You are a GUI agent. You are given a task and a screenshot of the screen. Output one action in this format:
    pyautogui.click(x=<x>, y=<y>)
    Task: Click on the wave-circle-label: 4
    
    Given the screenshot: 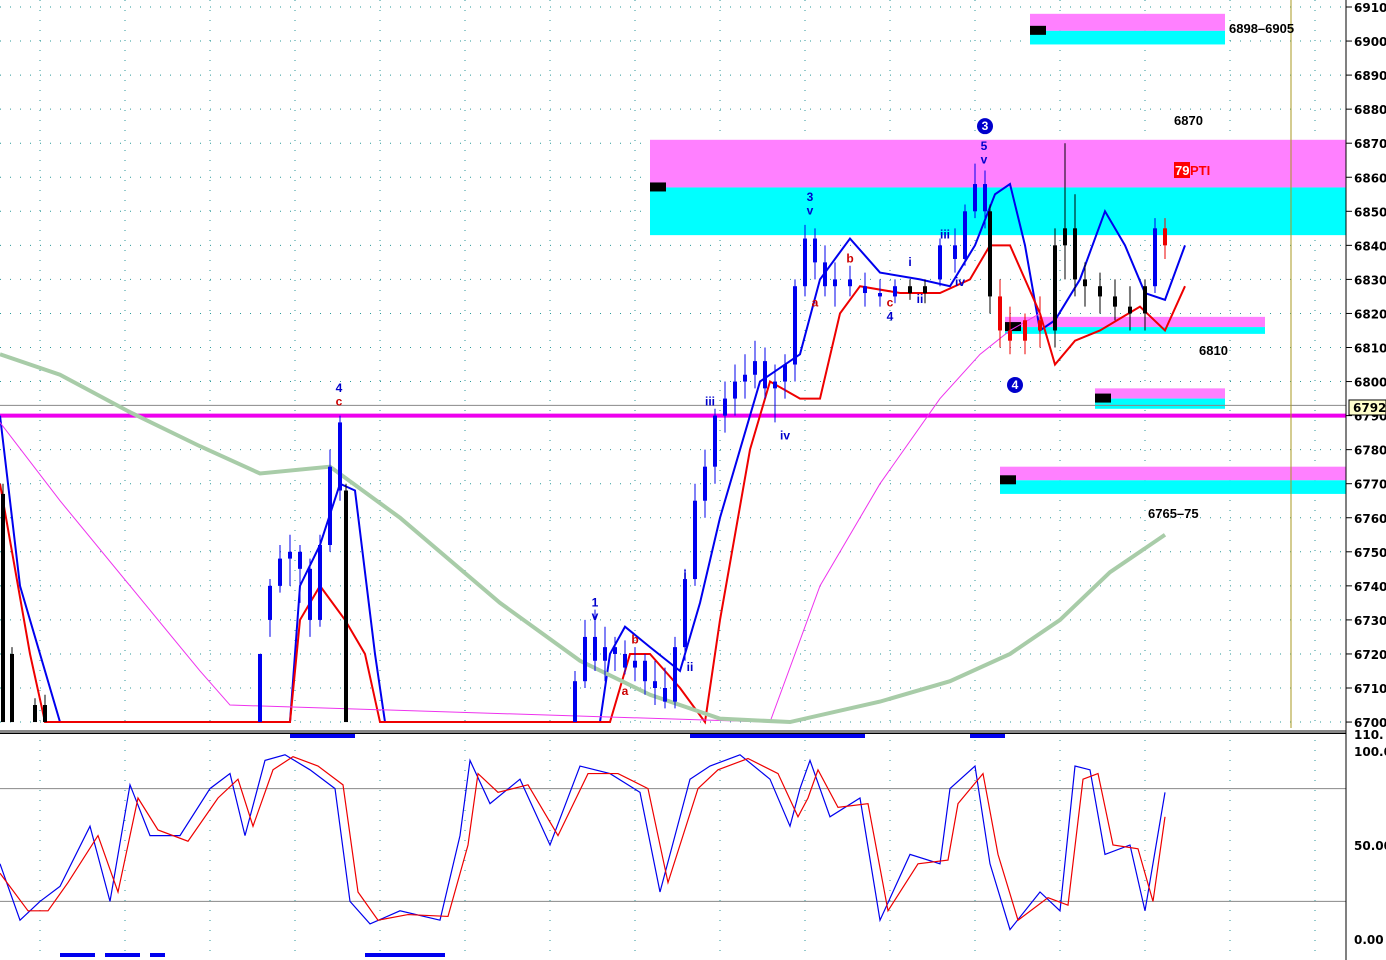 What is the action you would take?
    pyautogui.click(x=1015, y=385)
    